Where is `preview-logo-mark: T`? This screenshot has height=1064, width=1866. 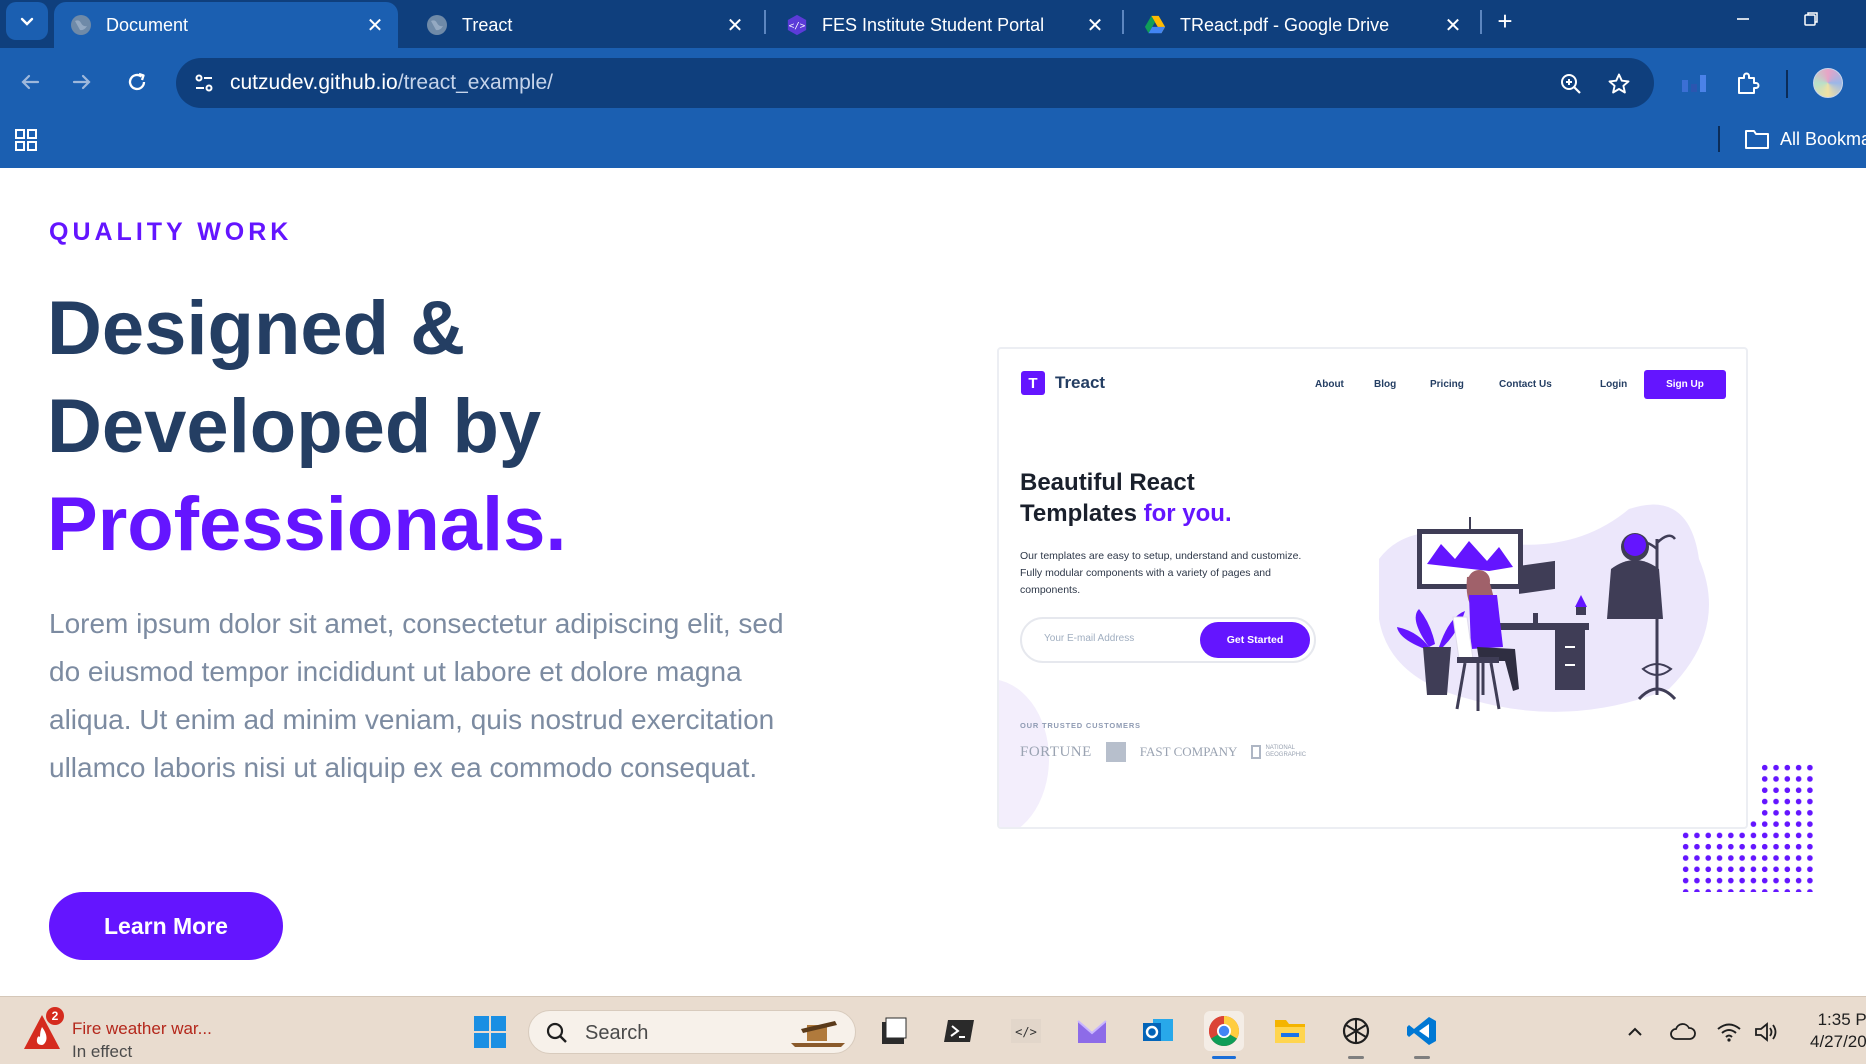
preview-logo-mark: T is located at coordinates (1033, 383).